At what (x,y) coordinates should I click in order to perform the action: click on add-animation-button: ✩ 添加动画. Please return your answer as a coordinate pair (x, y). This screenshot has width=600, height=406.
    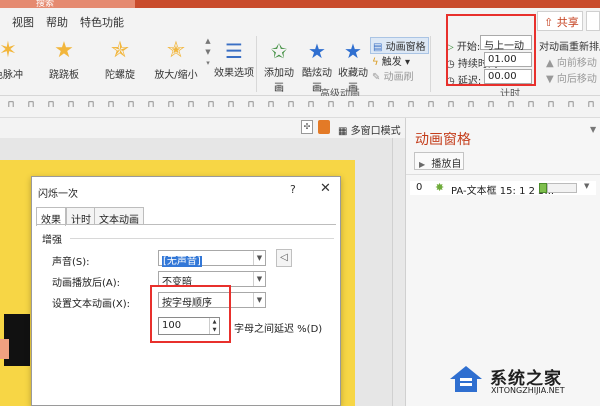
    Looking at the image, I should click on (279, 64).